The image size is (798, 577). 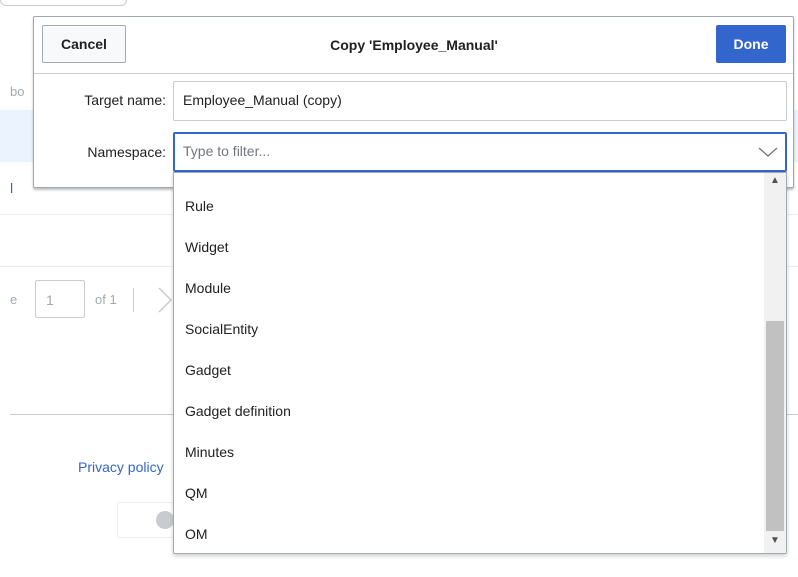 What do you see at coordinates (17, 91) in the screenshot?
I see `bg-row-text: bo` at bounding box center [17, 91].